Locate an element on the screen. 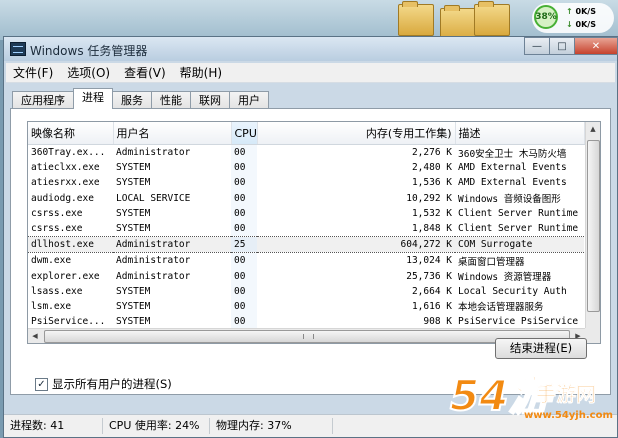 The image size is (618, 438). process-memory: 908 K is located at coordinates (437, 322).